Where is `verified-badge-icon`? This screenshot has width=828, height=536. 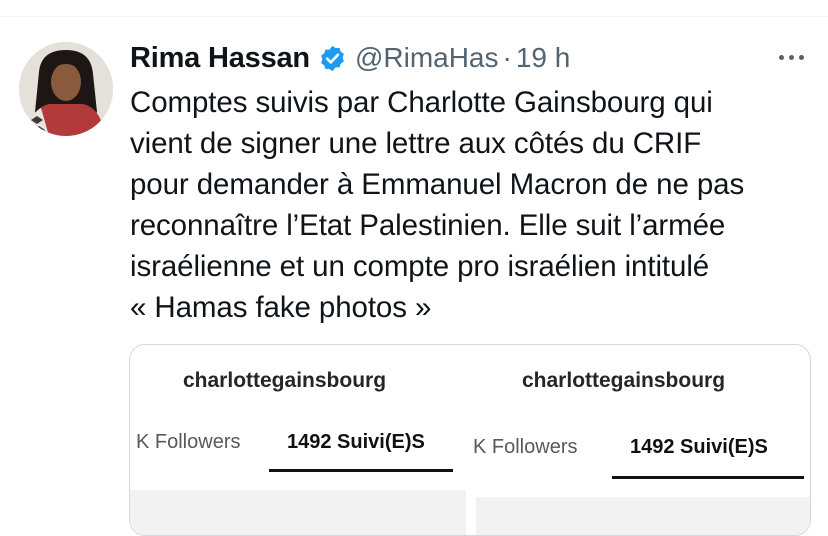
verified-badge-icon is located at coordinates (332, 58).